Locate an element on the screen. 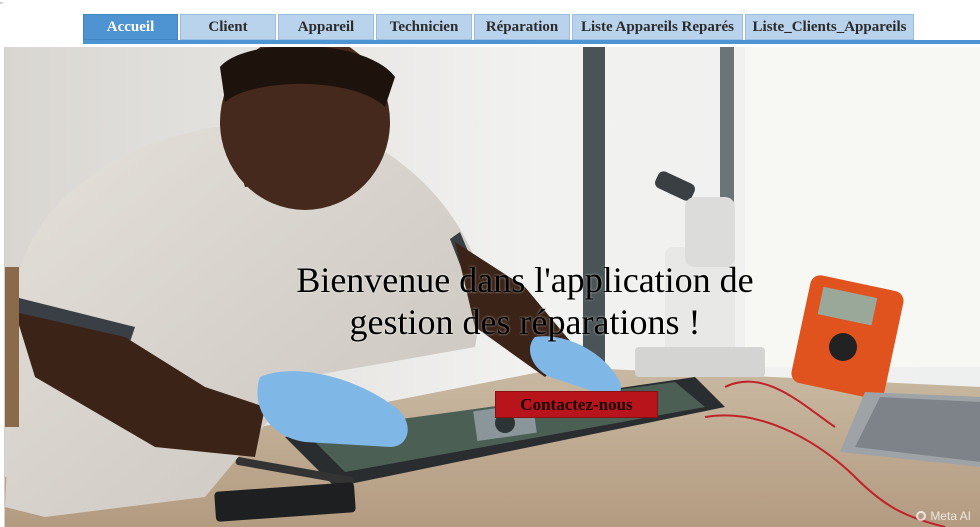 The width and height of the screenshot is (980, 527). tab-liste-clients-appareils: Liste_Clients_Appareils is located at coordinates (829, 27).